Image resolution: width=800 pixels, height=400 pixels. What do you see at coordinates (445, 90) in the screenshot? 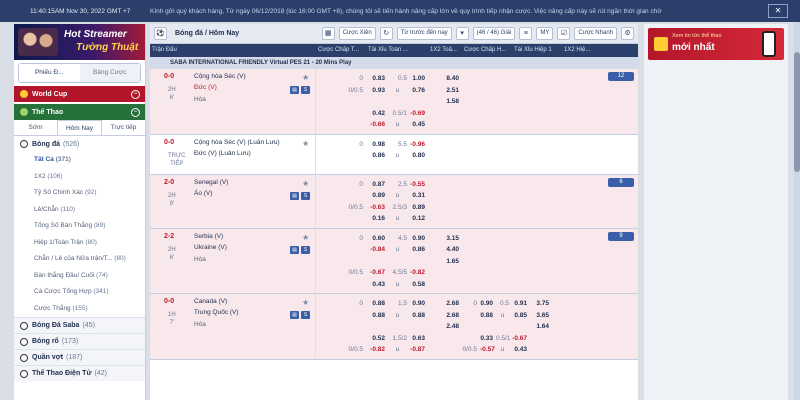
I see `odds-cell: 2.51` at bounding box center [445, 90].